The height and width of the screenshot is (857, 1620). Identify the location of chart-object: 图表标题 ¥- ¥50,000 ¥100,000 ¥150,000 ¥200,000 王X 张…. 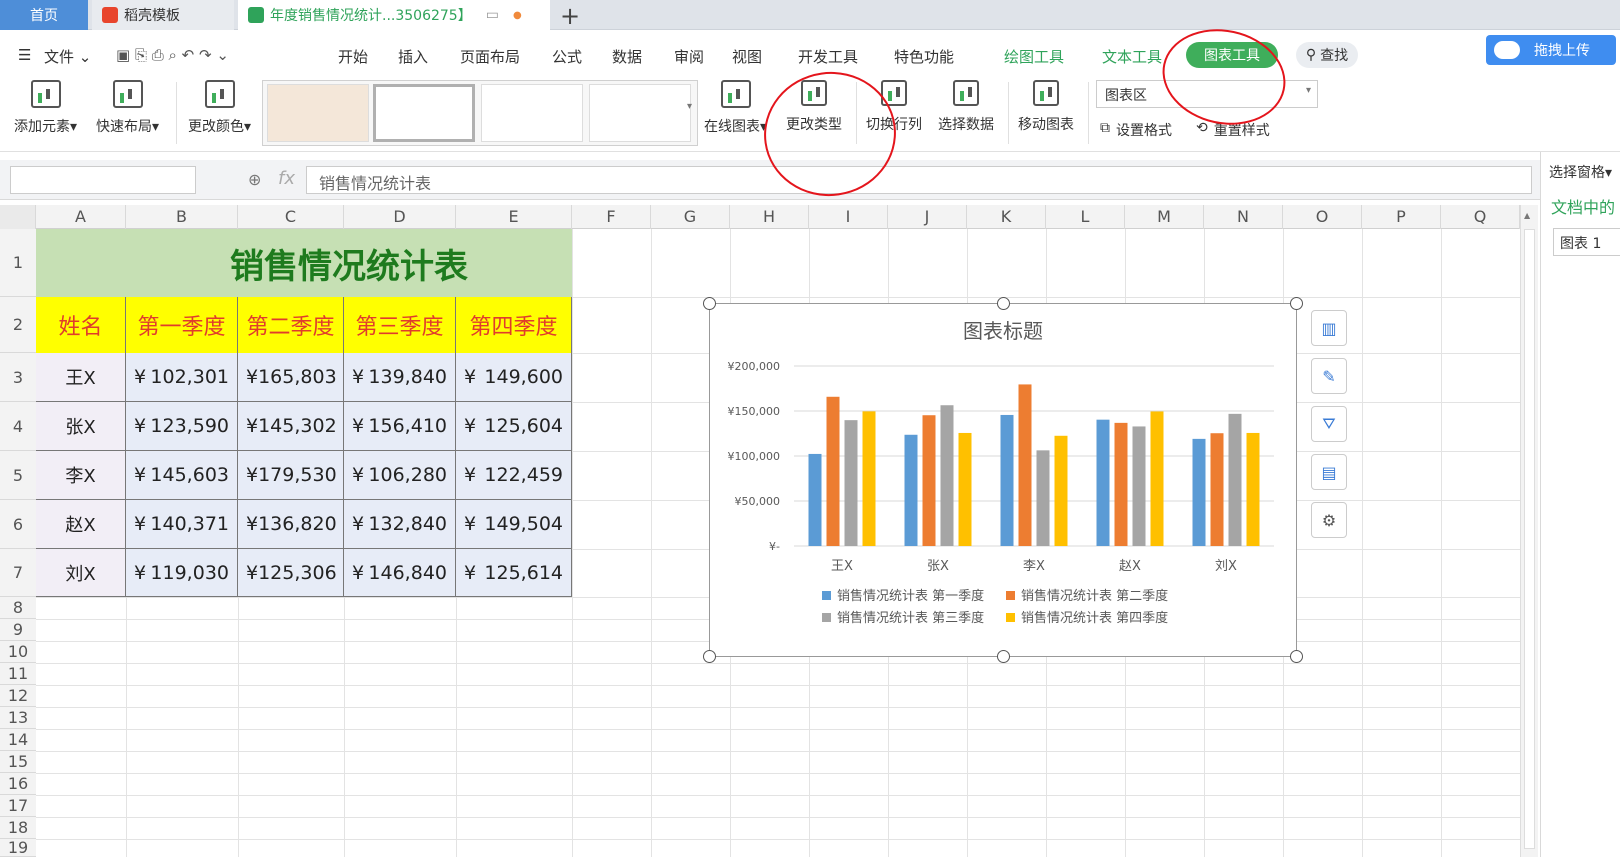
(1003, 480).